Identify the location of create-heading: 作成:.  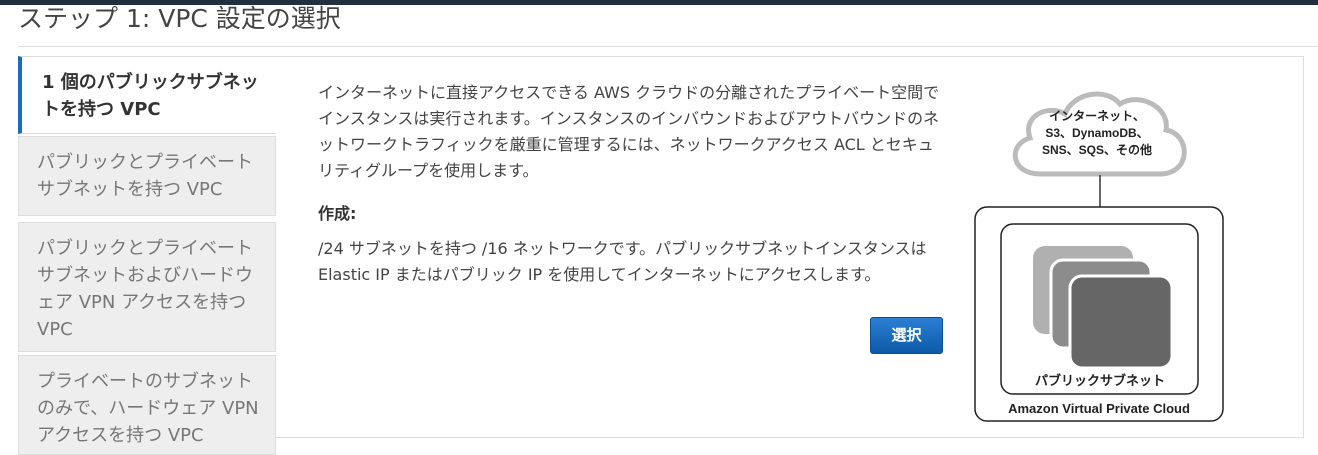
(337, 213).